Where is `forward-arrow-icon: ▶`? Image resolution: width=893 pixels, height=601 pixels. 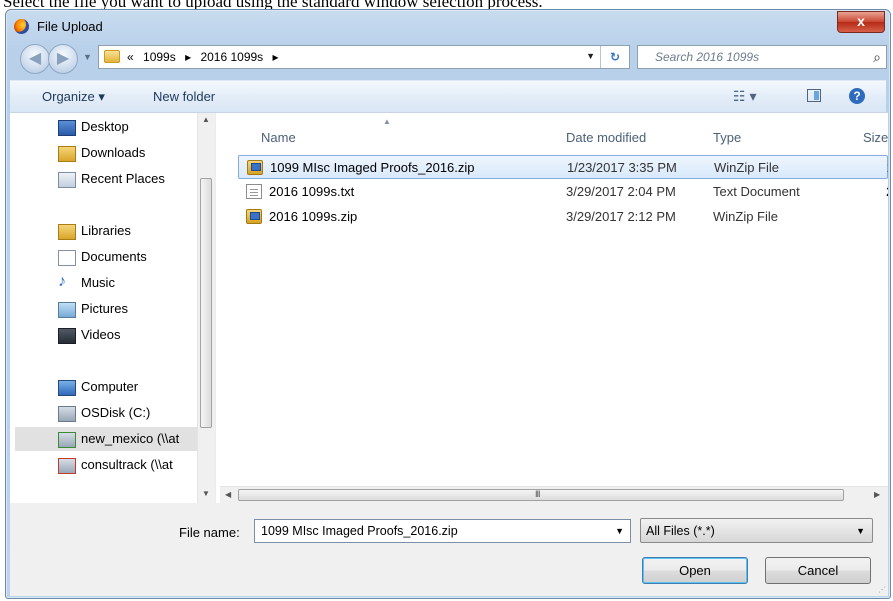
forward-arrow-icon: ▶ is located at coordinates (63, 58).